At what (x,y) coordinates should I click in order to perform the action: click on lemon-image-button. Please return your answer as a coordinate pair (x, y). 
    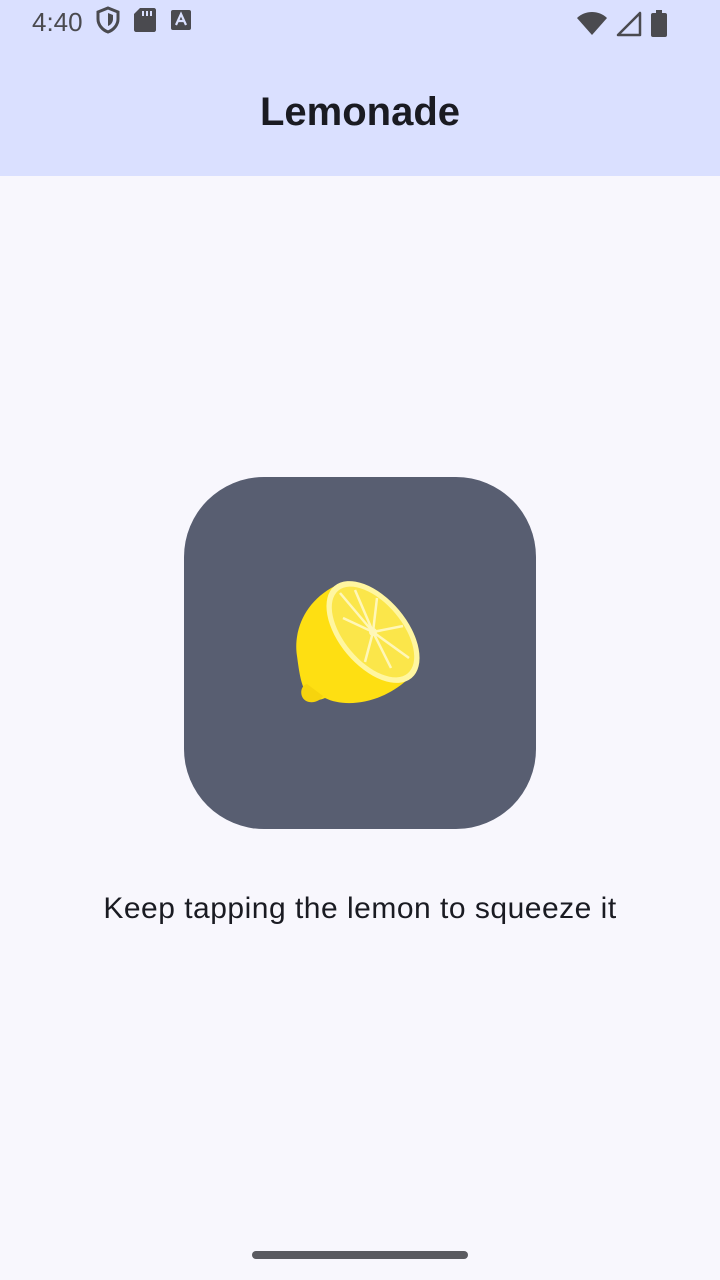
    Looking at the image, I should click on (360, 653).